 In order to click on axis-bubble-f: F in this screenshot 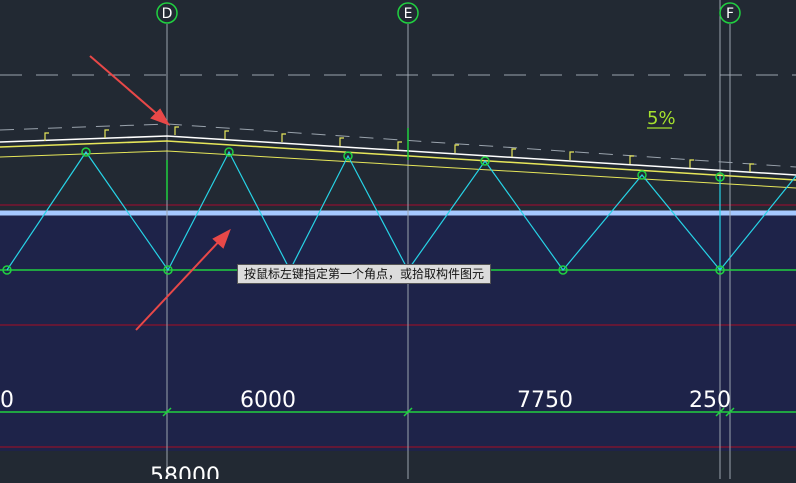, I will do `click(730, 13)`.